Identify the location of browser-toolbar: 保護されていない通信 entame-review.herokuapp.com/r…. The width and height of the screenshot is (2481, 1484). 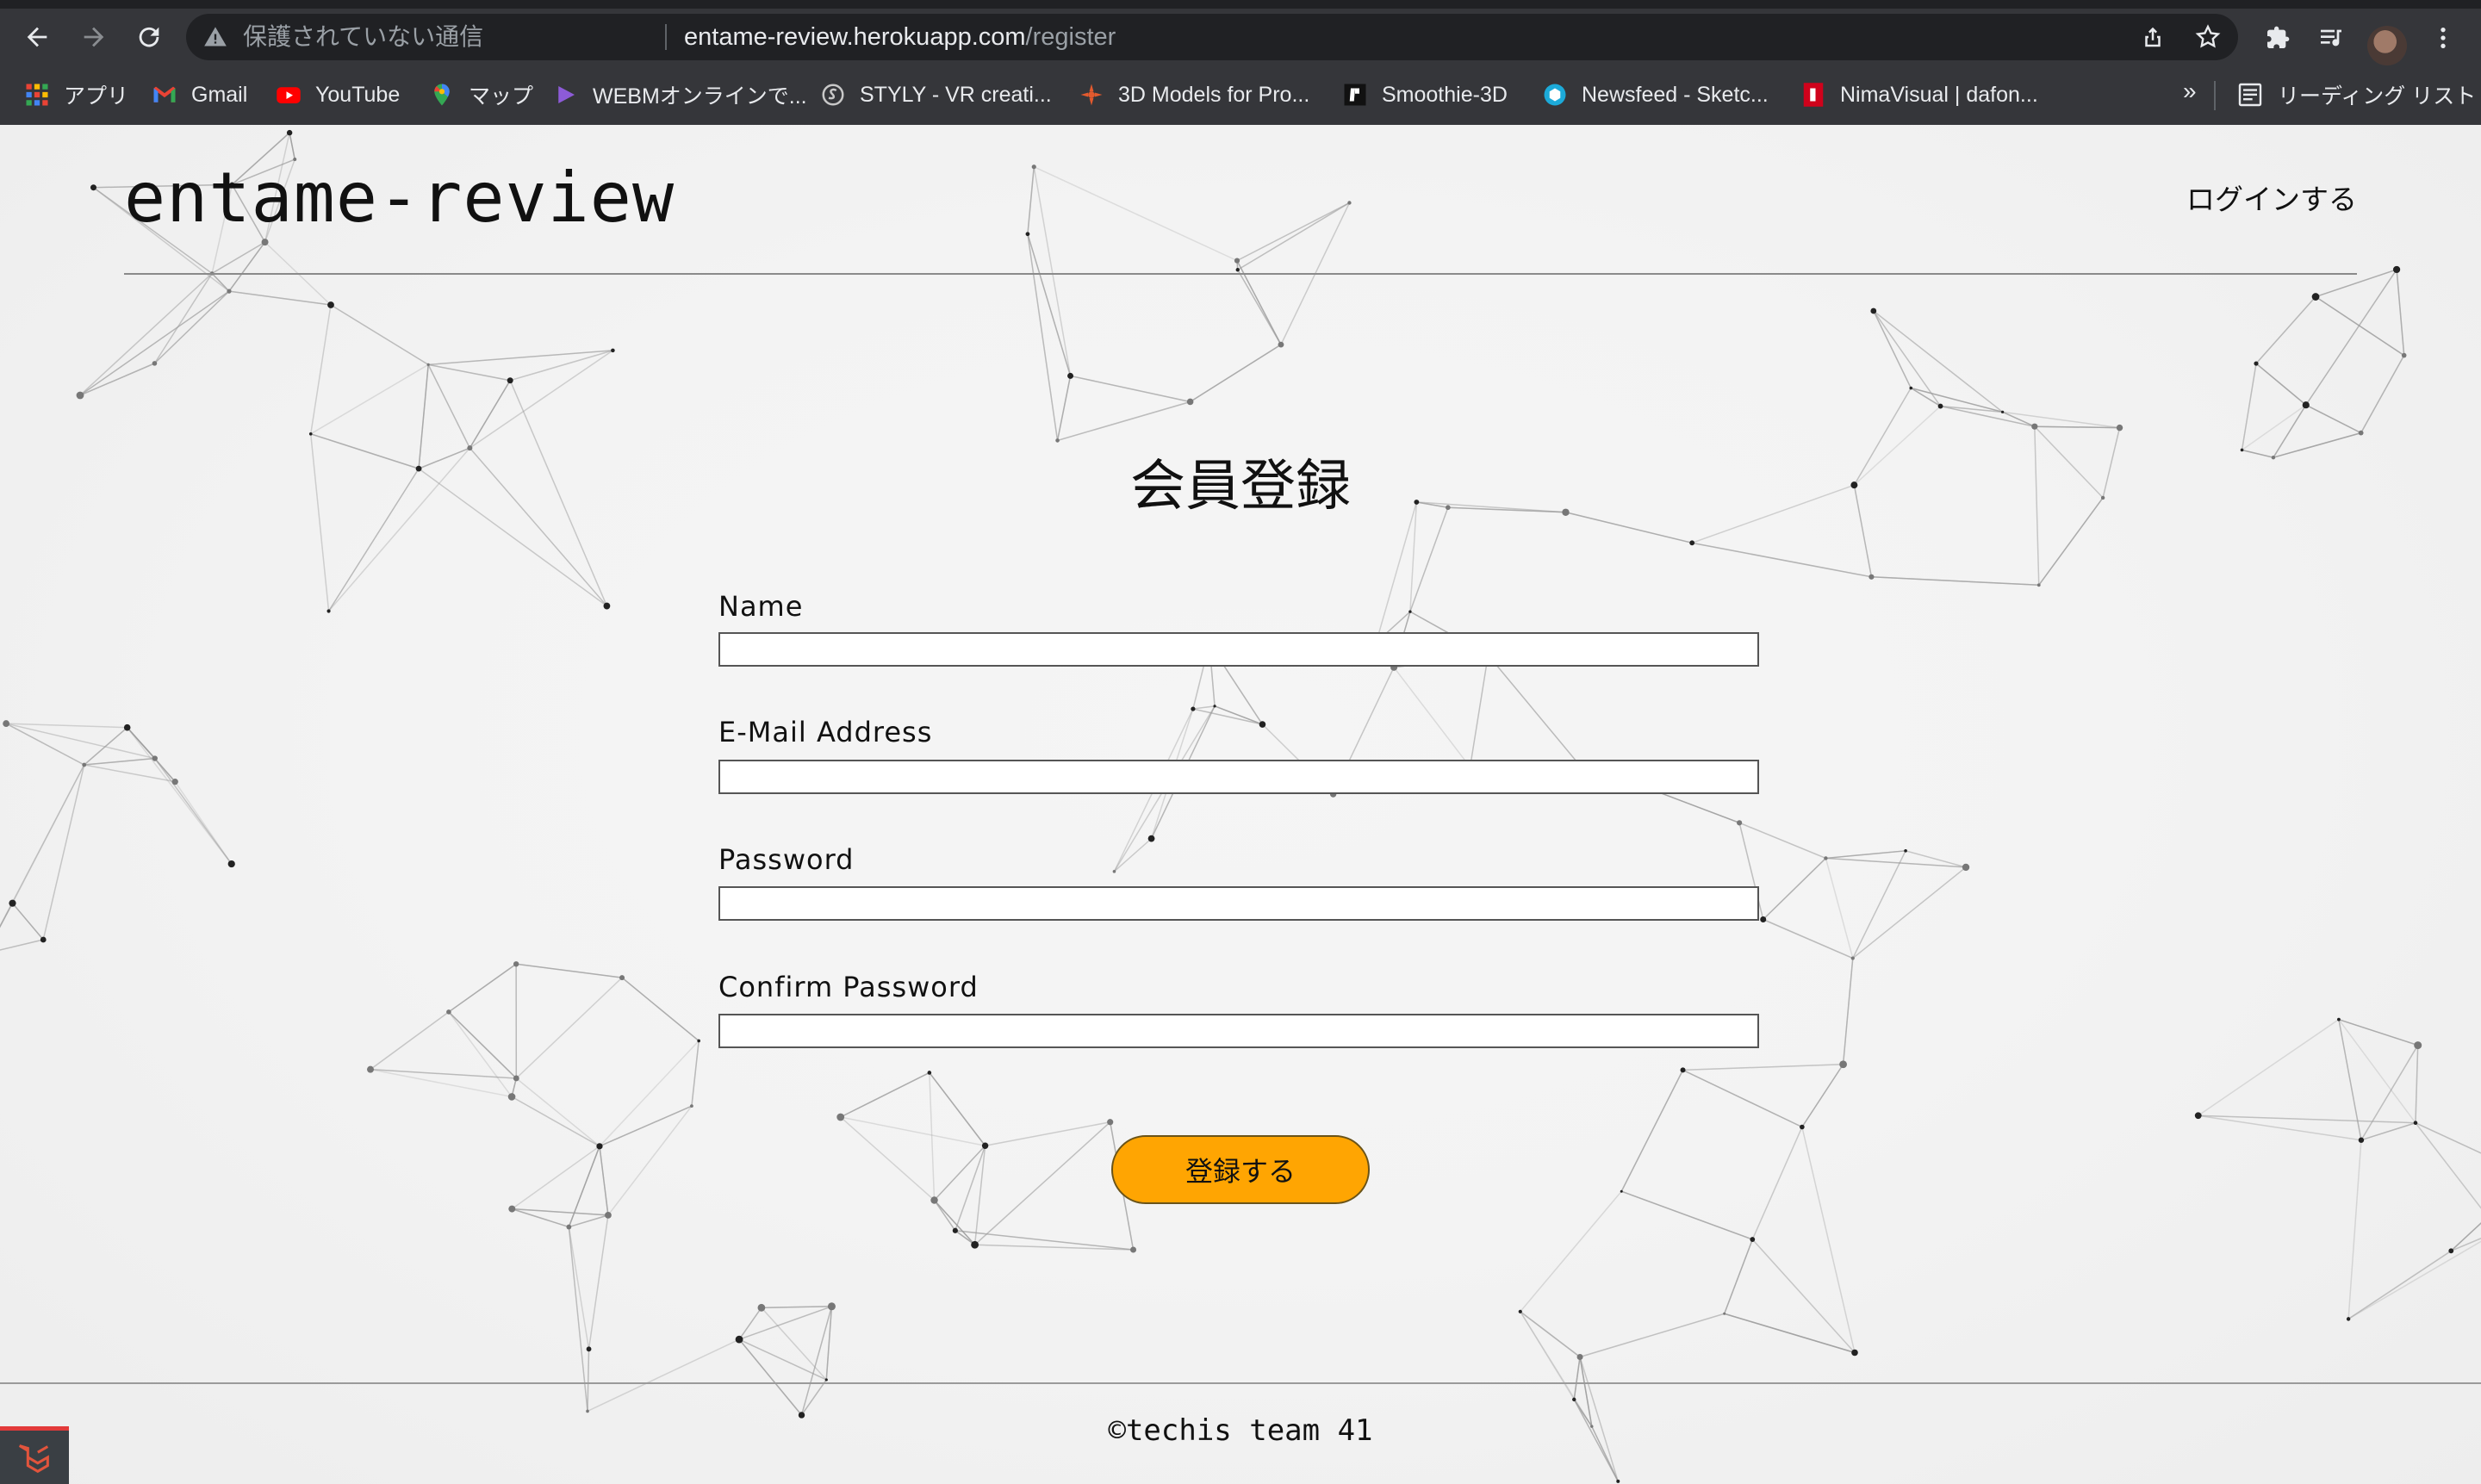
(1241, 37).